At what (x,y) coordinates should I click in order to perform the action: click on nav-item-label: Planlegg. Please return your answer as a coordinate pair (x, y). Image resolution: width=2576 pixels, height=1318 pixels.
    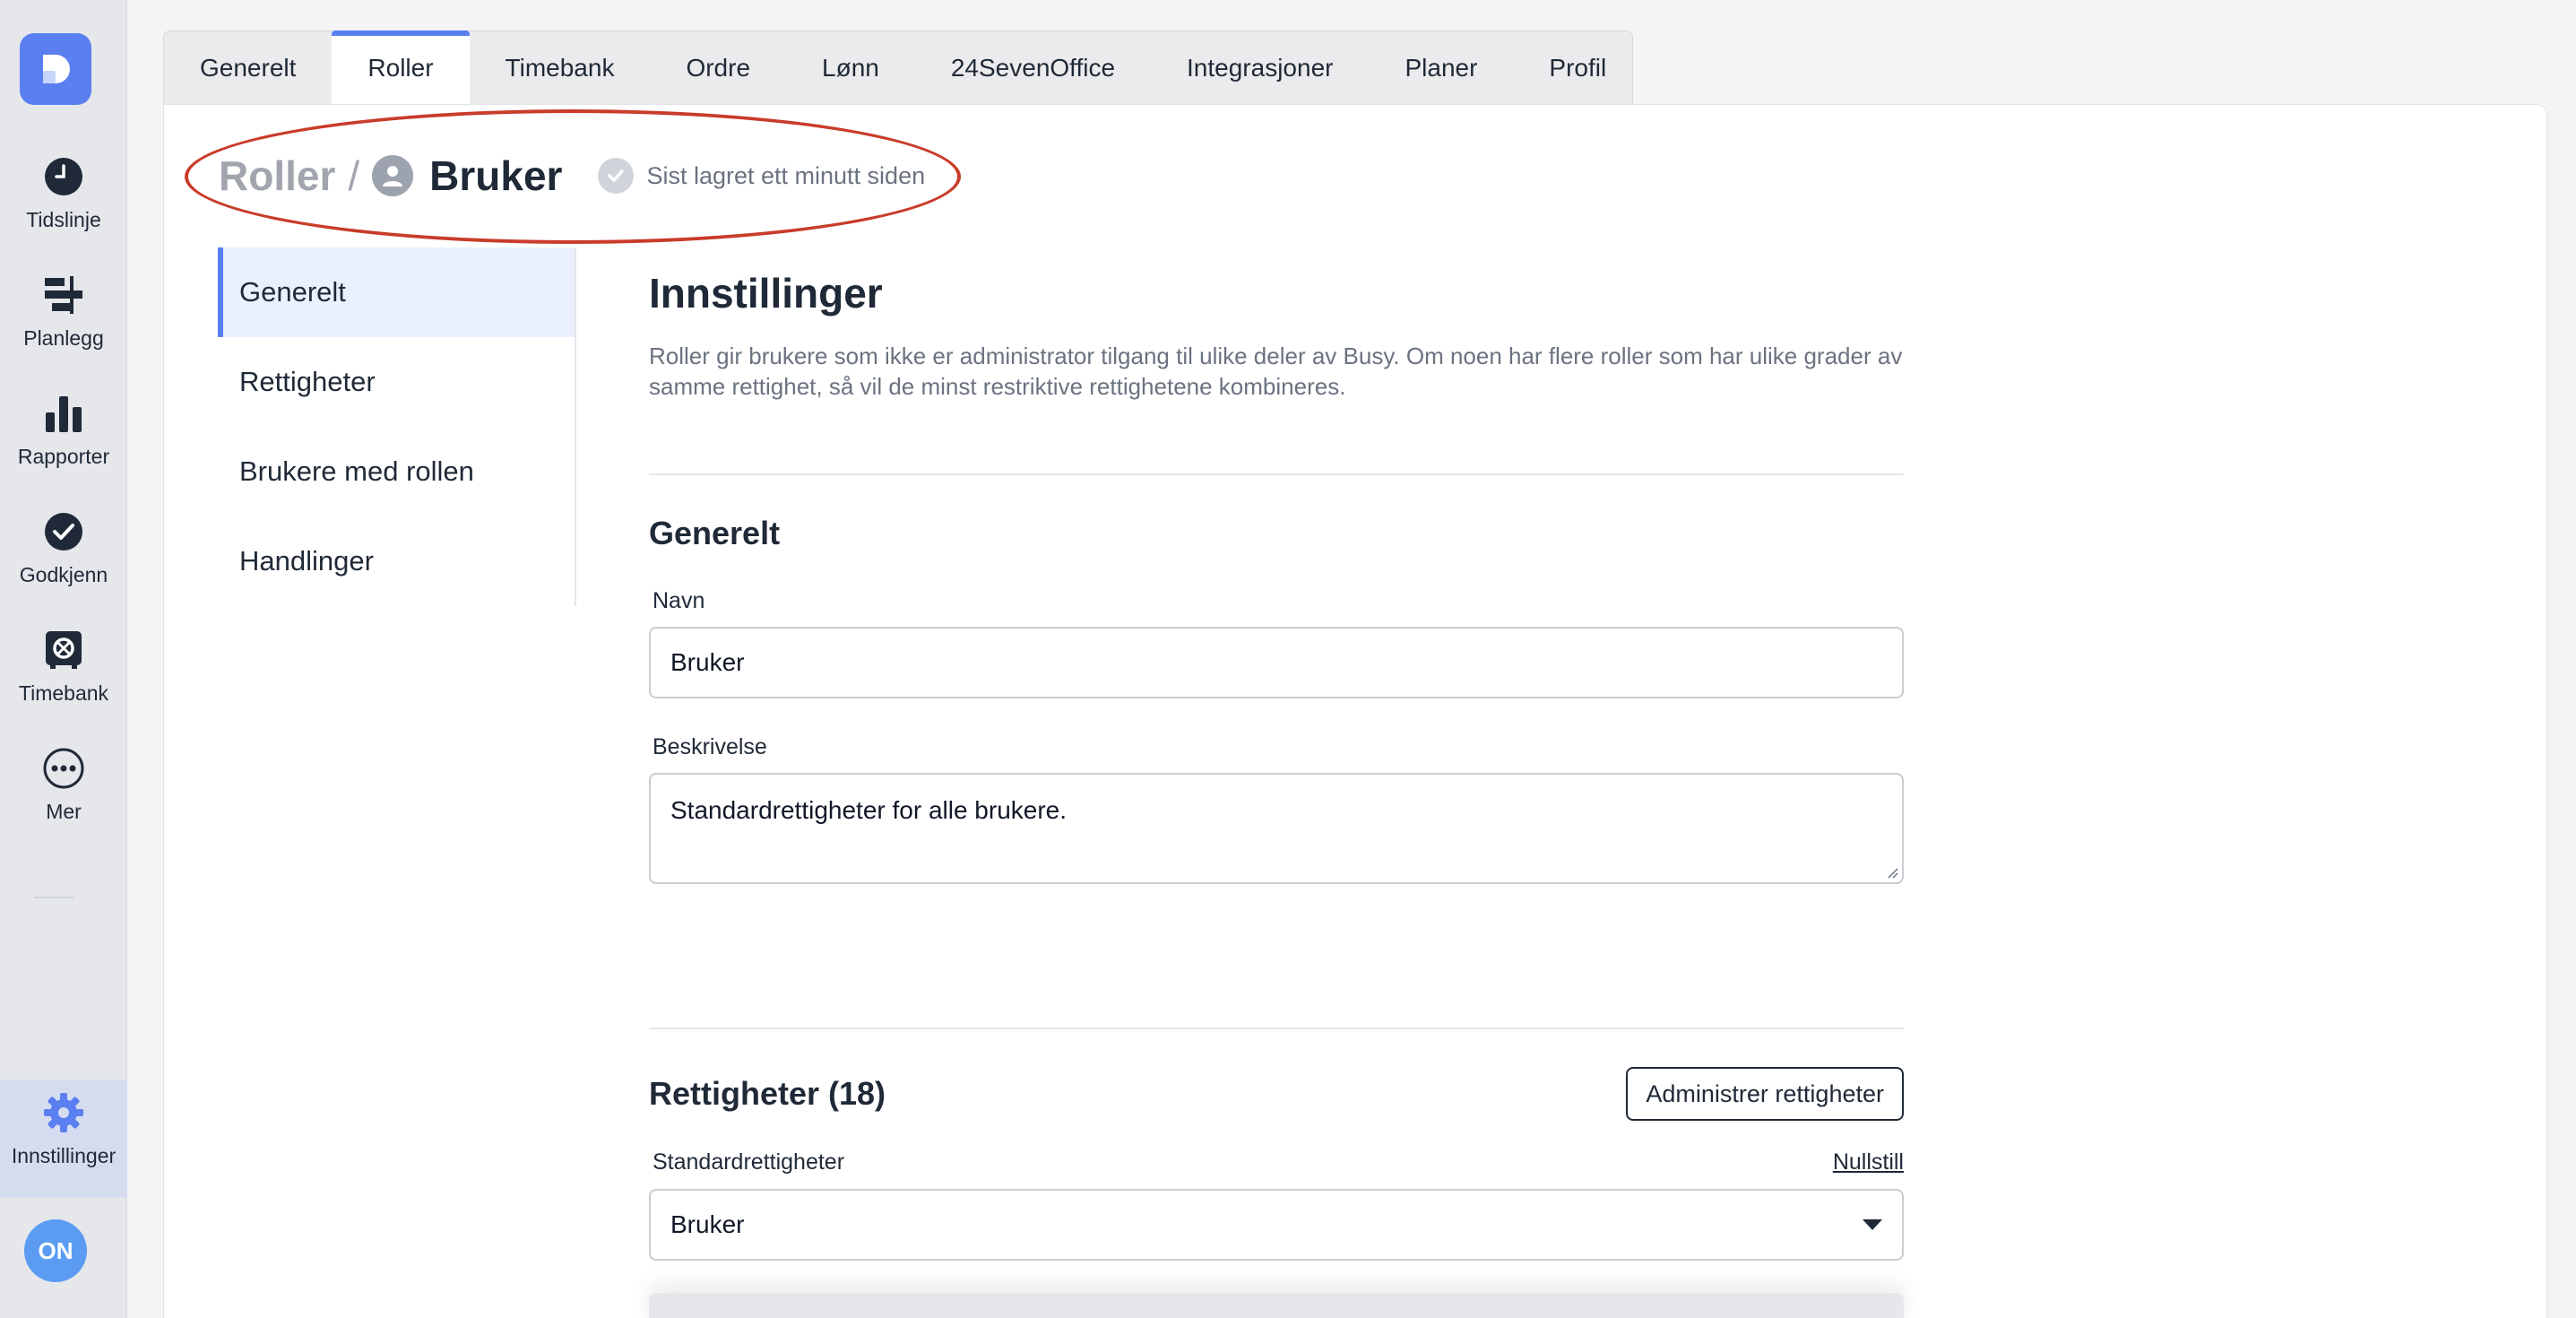
    Looking at the image, I should click on (63, 338).